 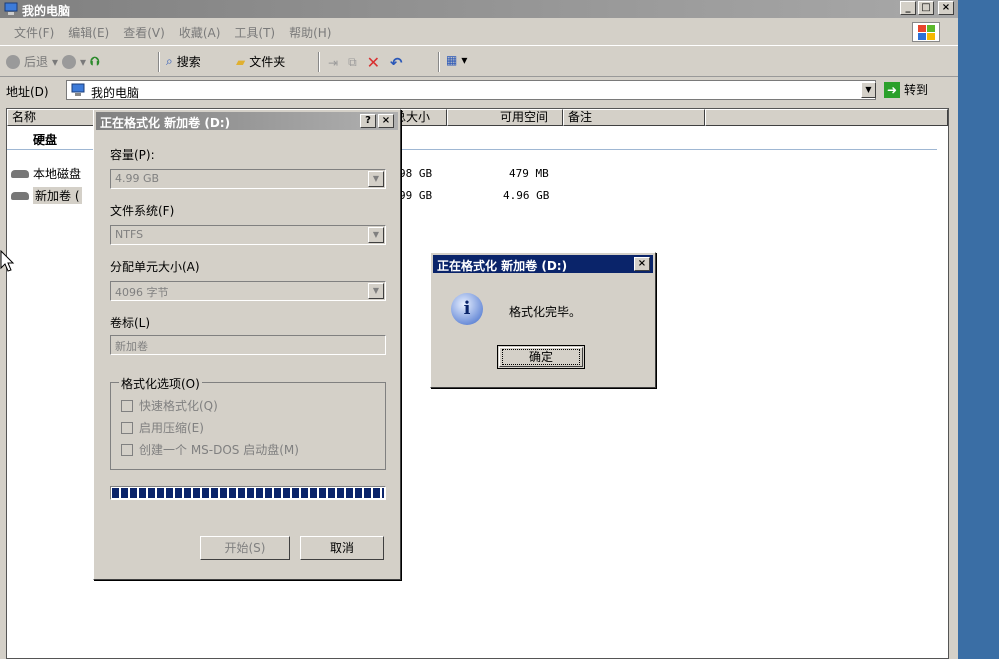 I want to click on column-header-total: 总大小, so click(x=420, y=117).